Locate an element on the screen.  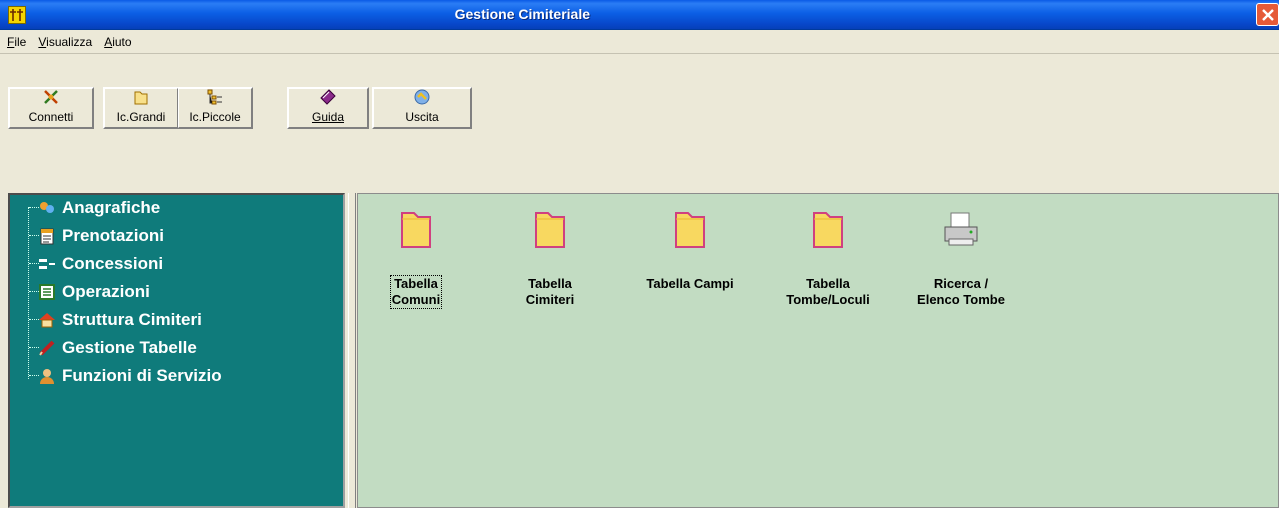
tree-item-label: Prenotazioni is located at coordinates (113, 235).